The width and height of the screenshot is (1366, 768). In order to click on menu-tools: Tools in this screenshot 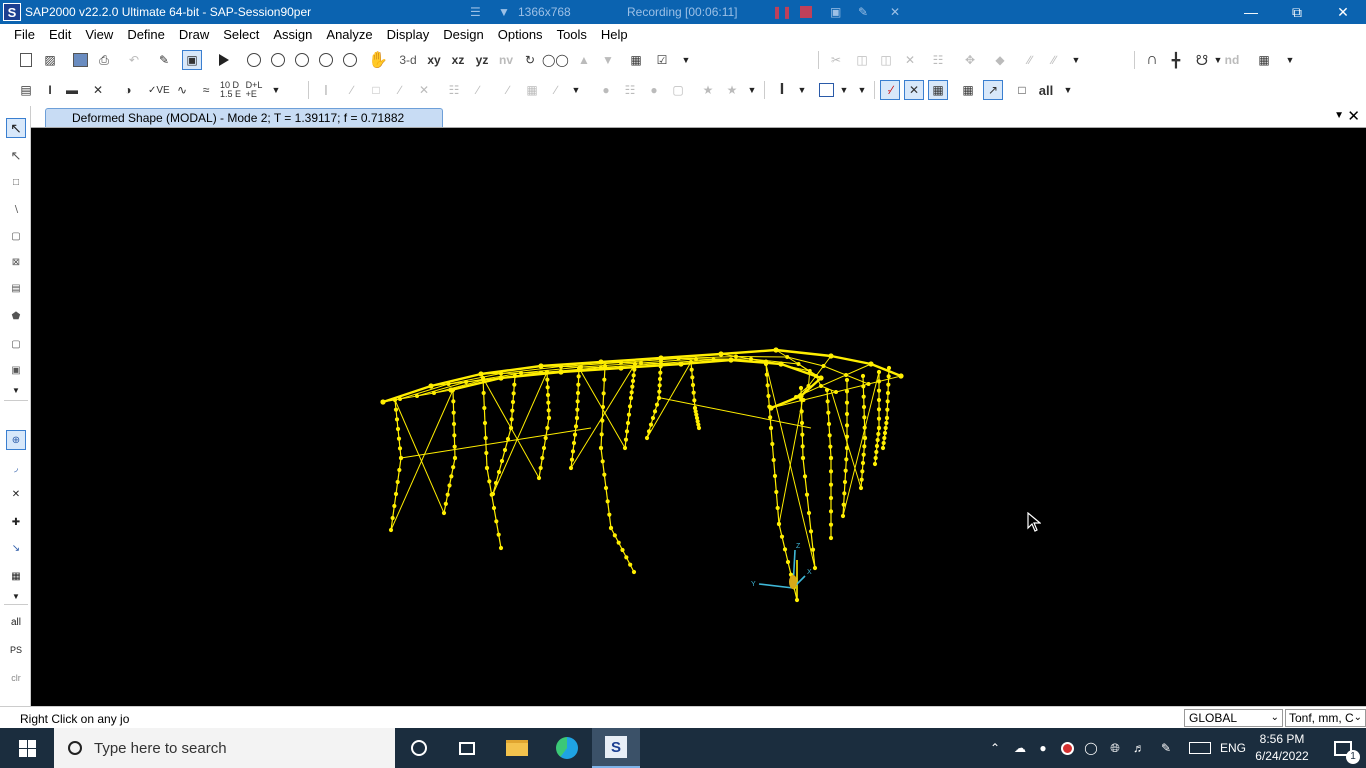, I will do `click(572, 34)`.